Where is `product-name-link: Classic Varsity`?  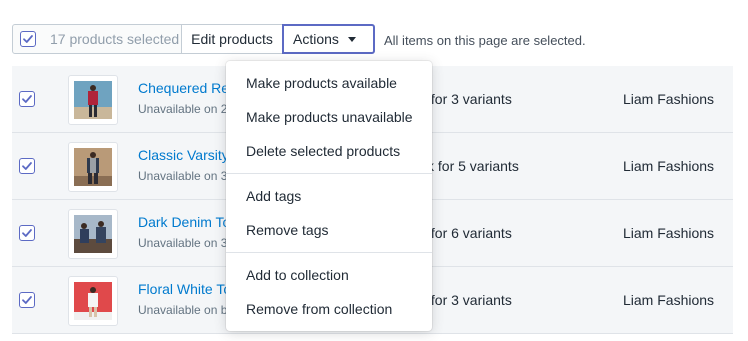
product-name-link: Classic Varsity is located at coordinates (185, 155).